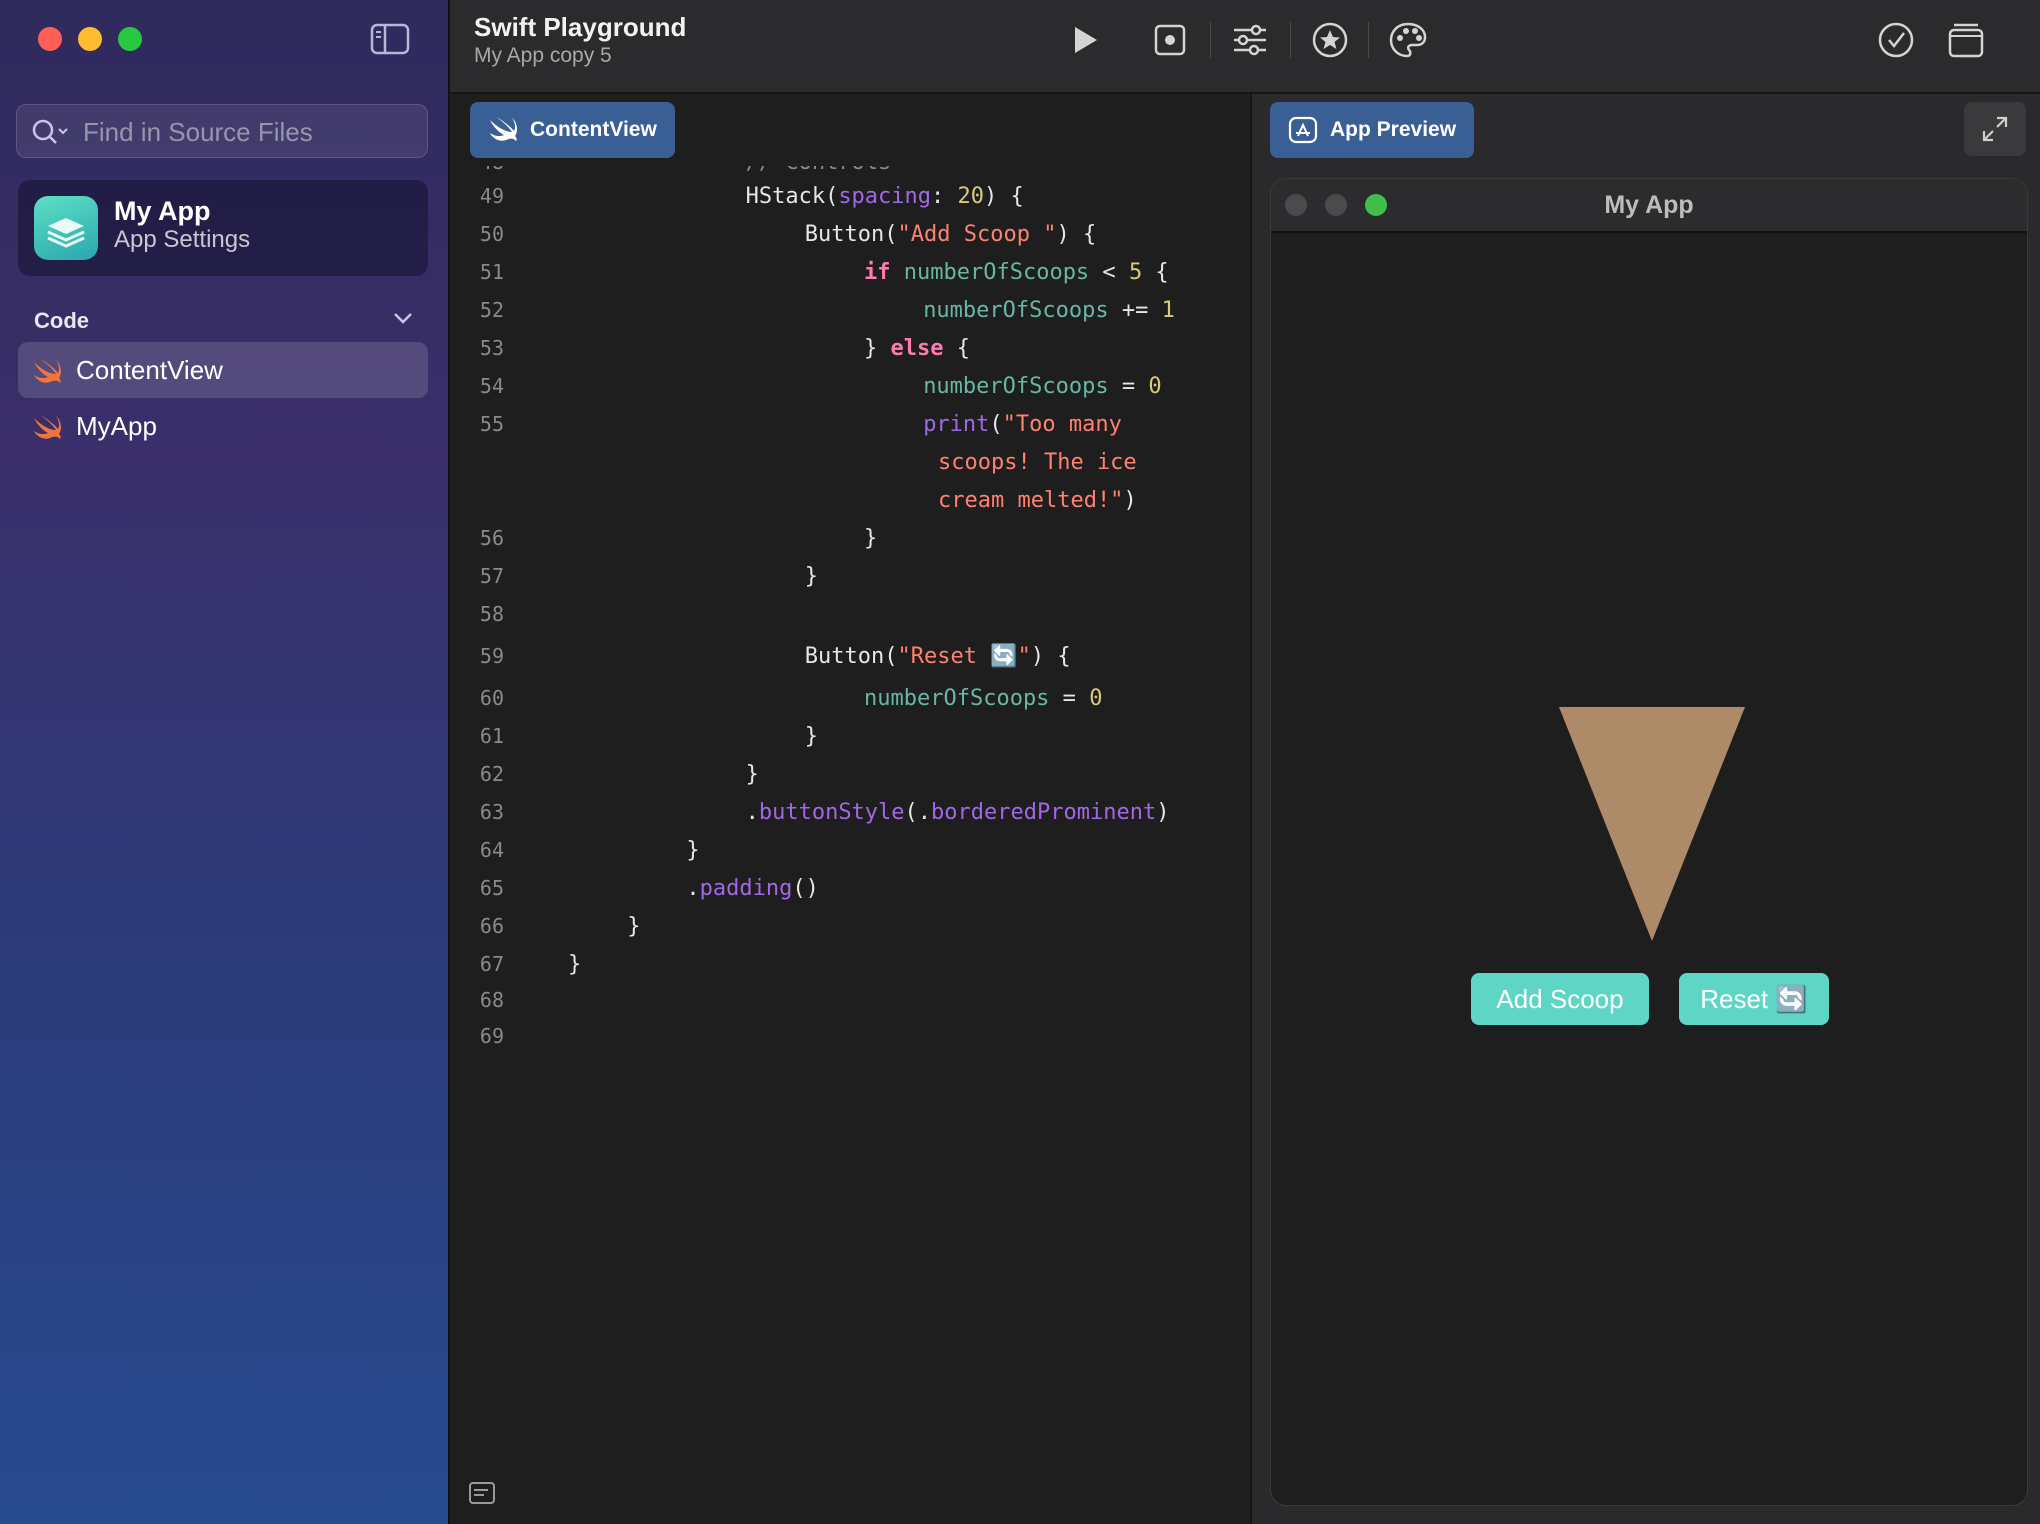 This screenshot has height=1524, width=2040. I want to click on code-token: 0, so click(1155, 386).